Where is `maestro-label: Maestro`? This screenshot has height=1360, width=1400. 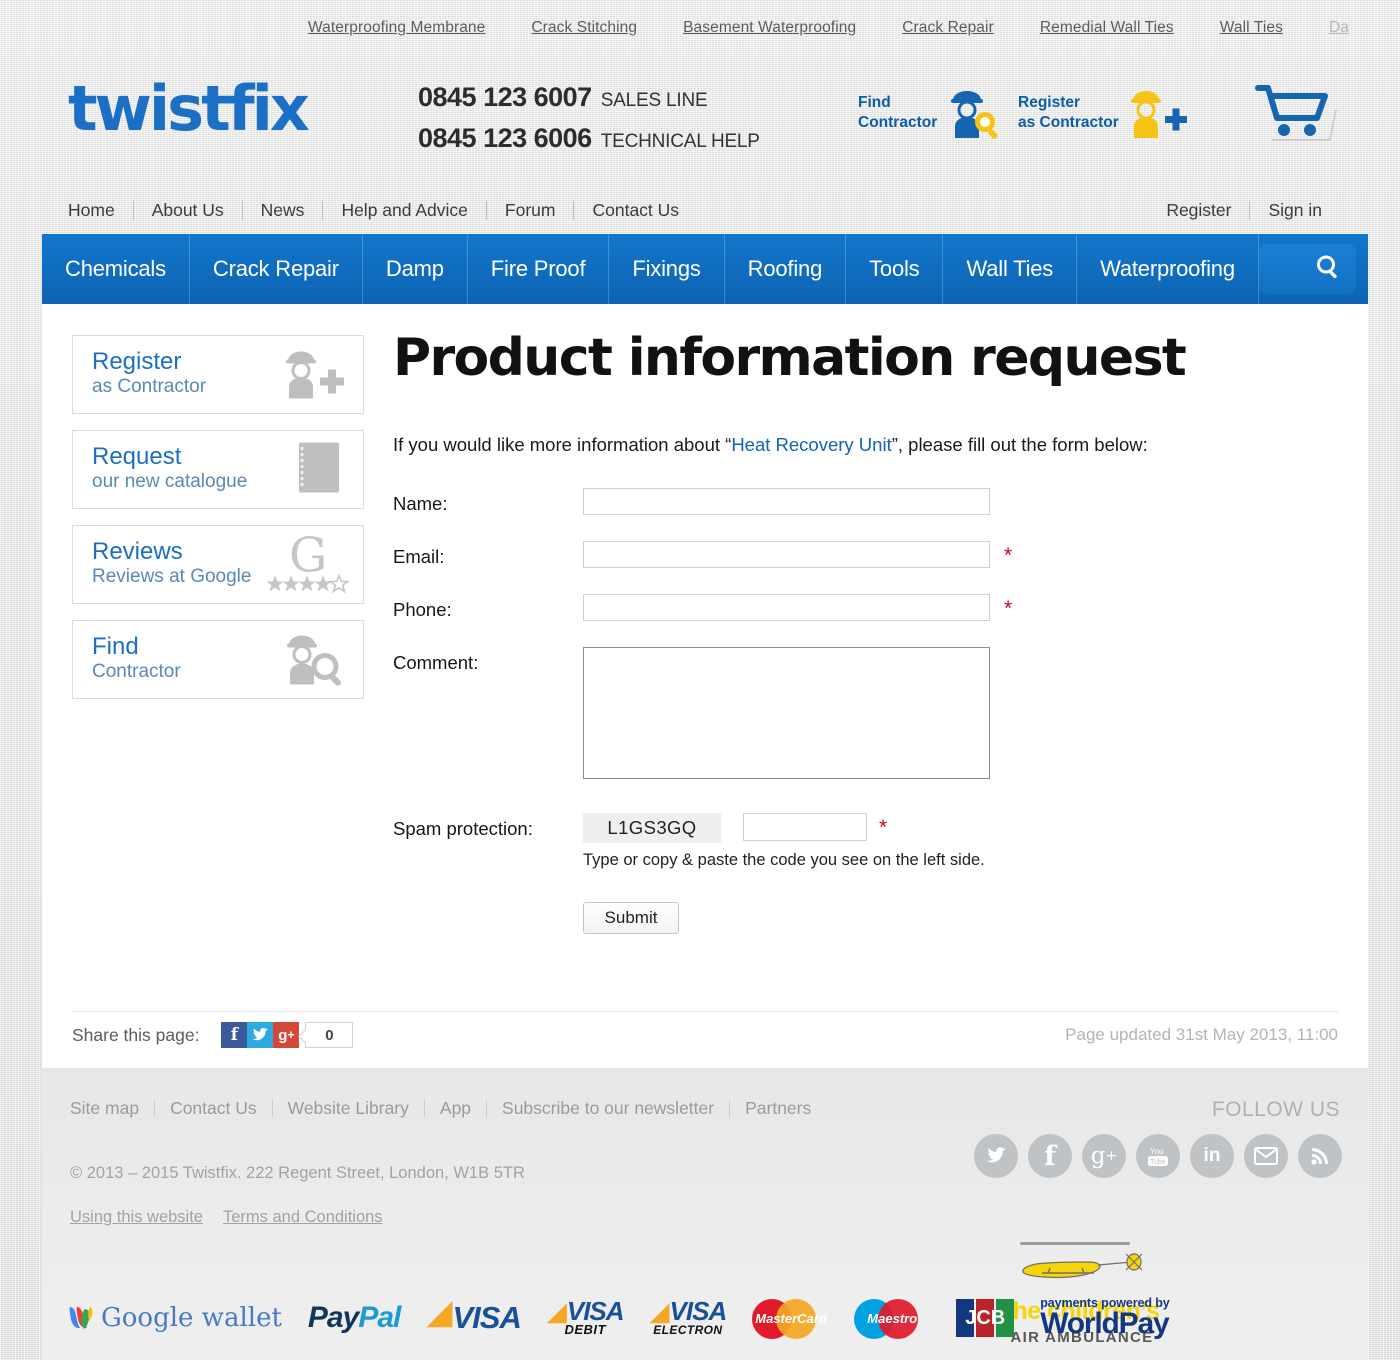 maestro-label: Maestro is located at coordinates (892, 1318).